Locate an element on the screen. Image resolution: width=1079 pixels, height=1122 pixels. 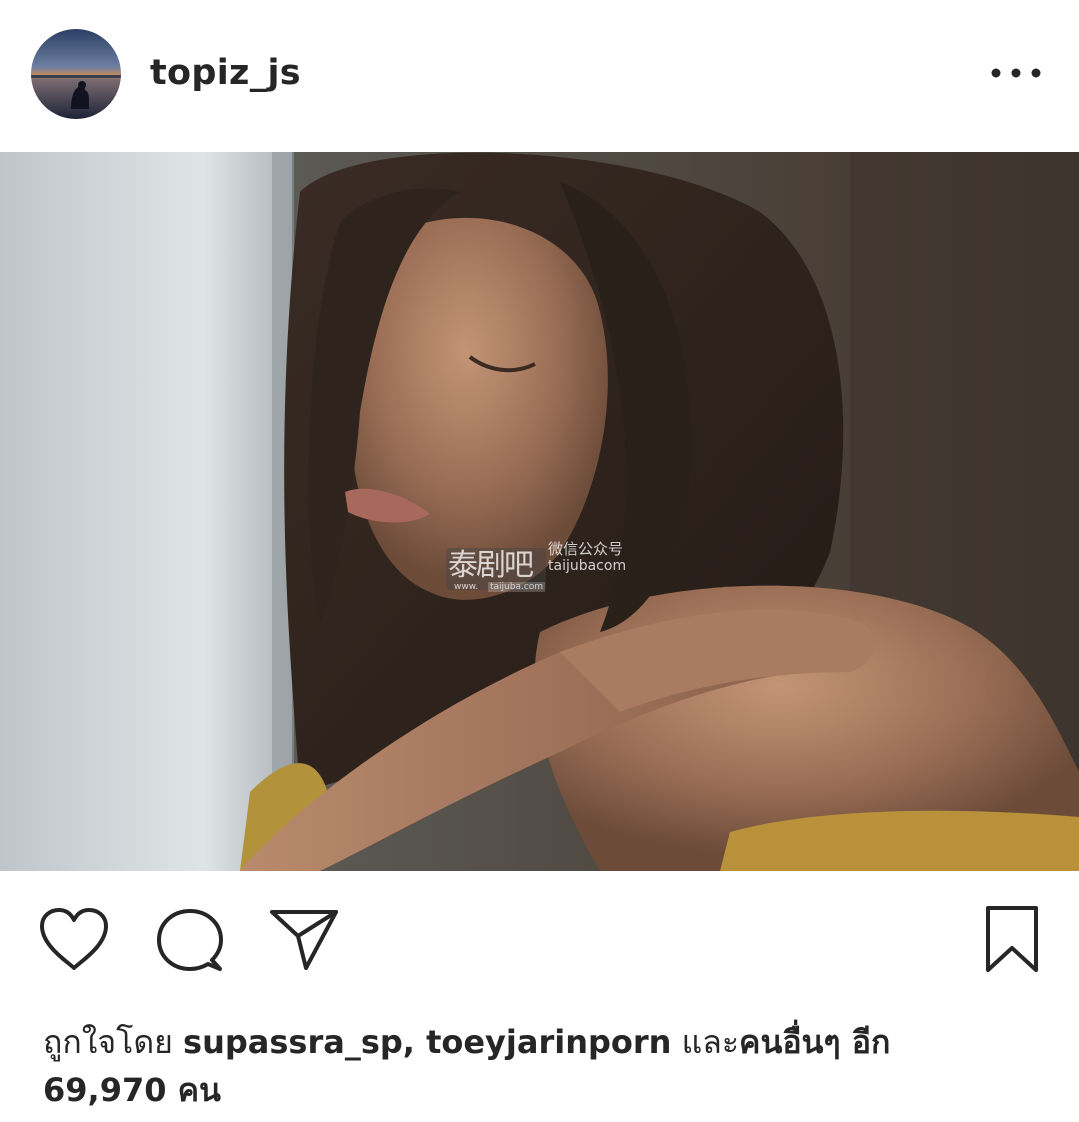
liker-username-2: toeyjarinporn is located at coordinates (548, 1042).